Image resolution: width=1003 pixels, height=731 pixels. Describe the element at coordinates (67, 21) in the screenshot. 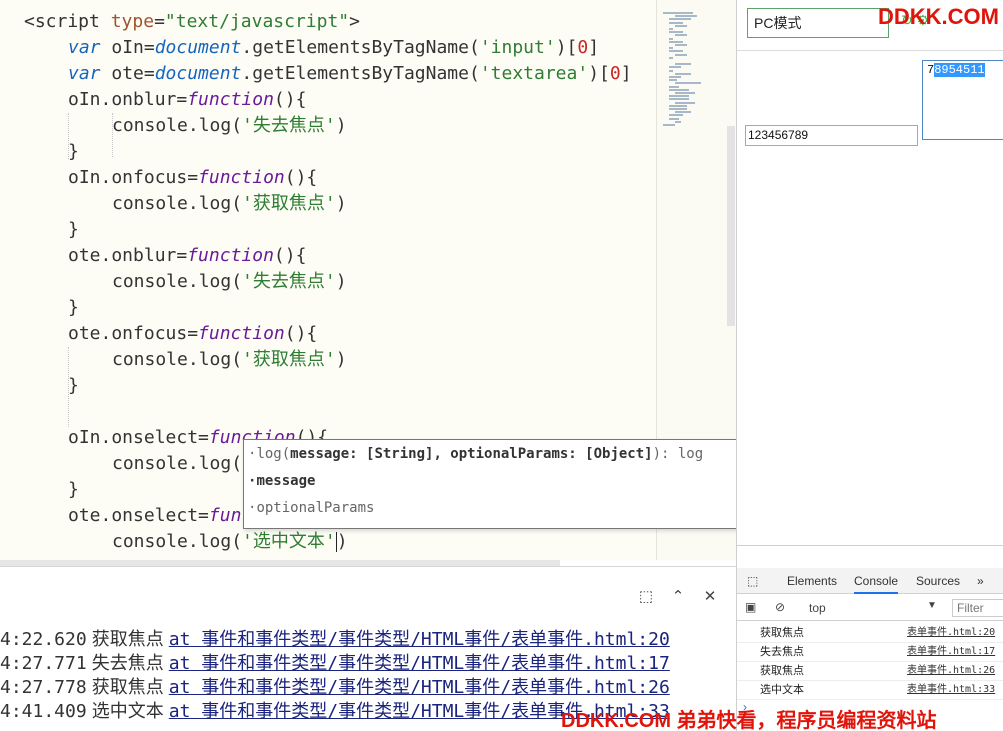

I see `code-token: <script` at that location.